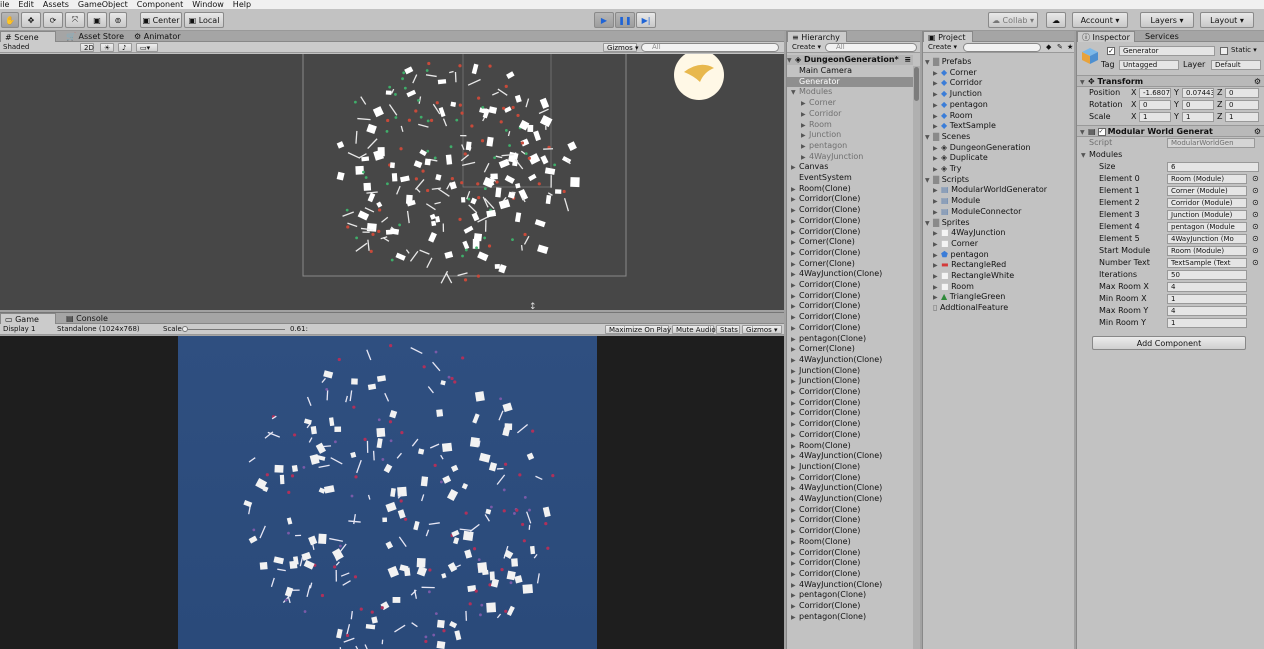 This screenshot has height=649, width=1264. What do you see at coordinates (947, 169) in the screenshot?
I see `project-item: ▶ ◈ Try` at bounding box center [947, 169].